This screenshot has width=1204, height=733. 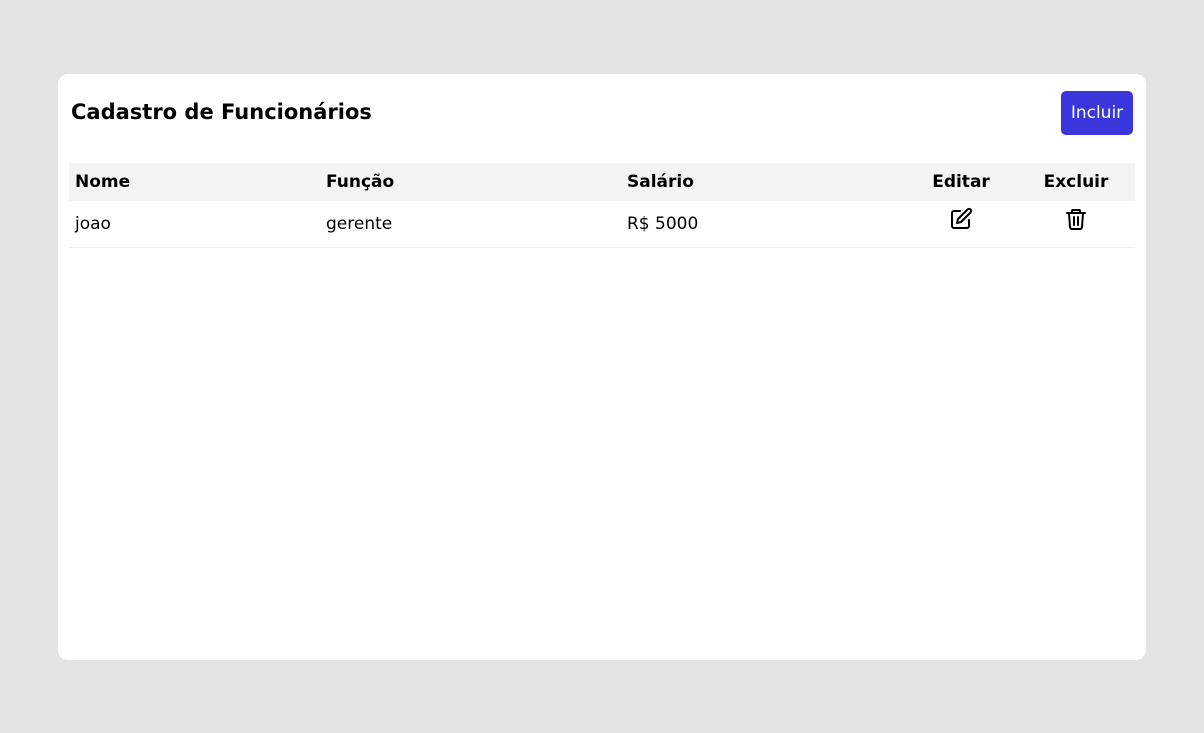 What do you see at coordinates (961, 219) in the screenshot?
I see `edit-icon` at bounding box center [961, 219].